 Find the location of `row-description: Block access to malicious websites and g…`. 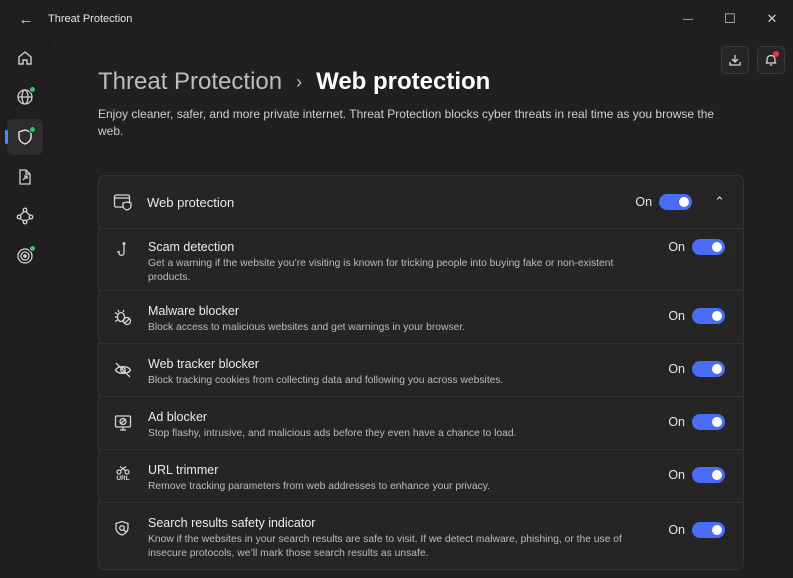

row-description: Block access to malicious websites and g… is located at coordinates (307, 327).